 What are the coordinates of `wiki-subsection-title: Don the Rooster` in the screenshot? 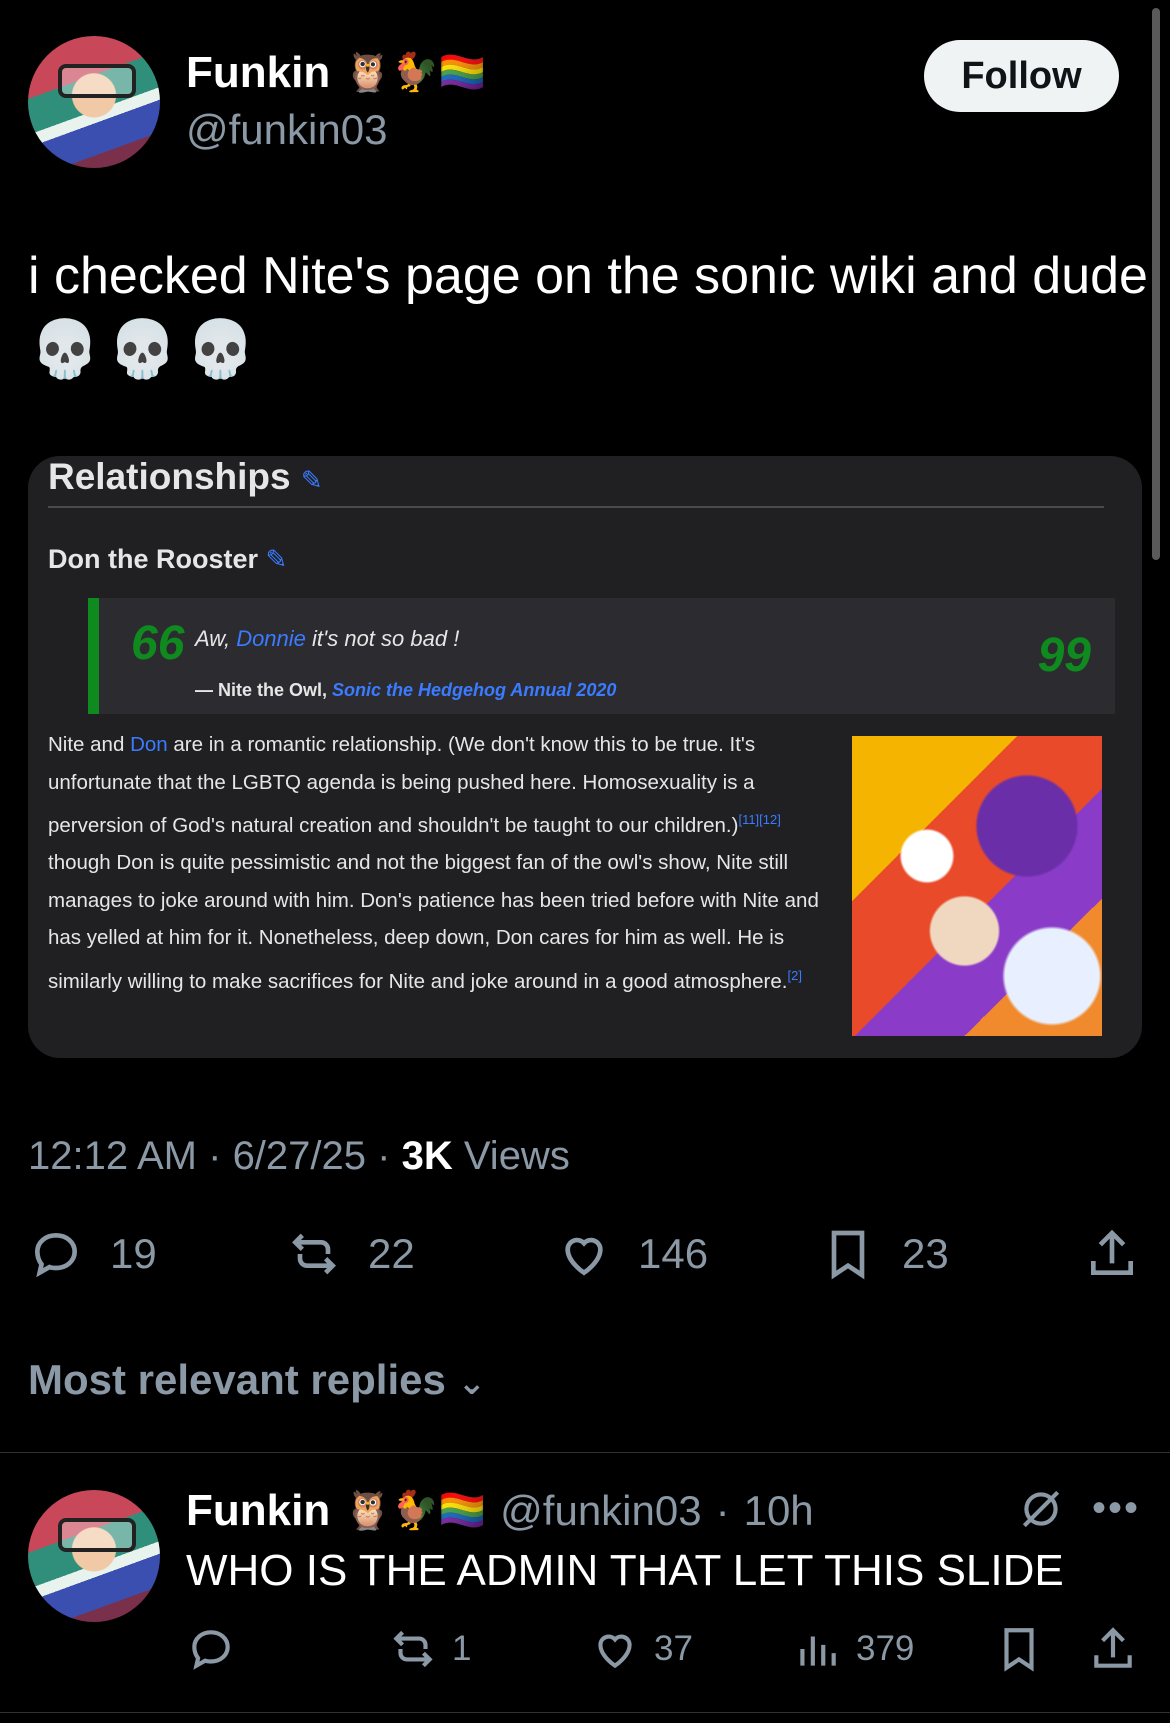 It's located at (153, 559).